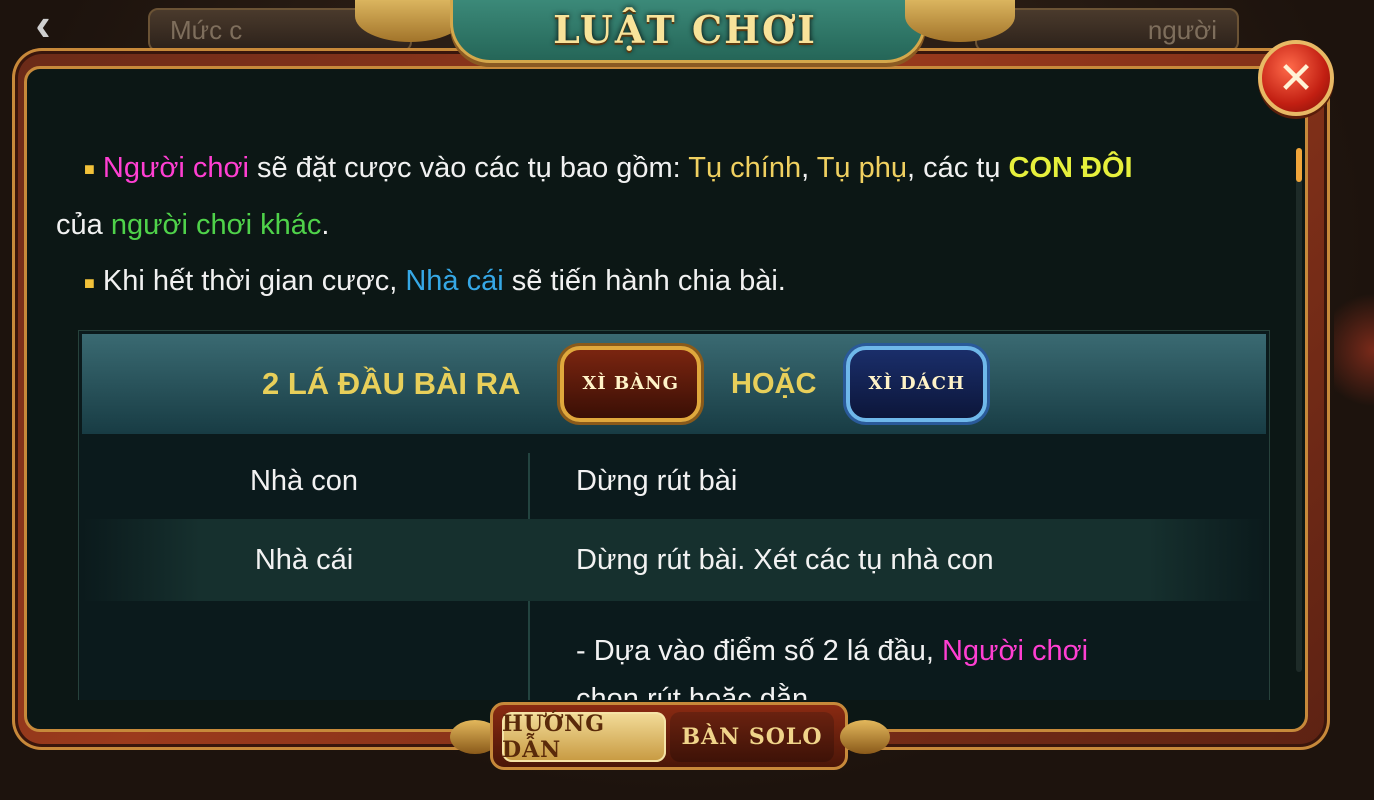  What do you see at coordinates (303, 481) in the screenshot?
I see `row-party: Nhà con` at bounding box center [303, 481].